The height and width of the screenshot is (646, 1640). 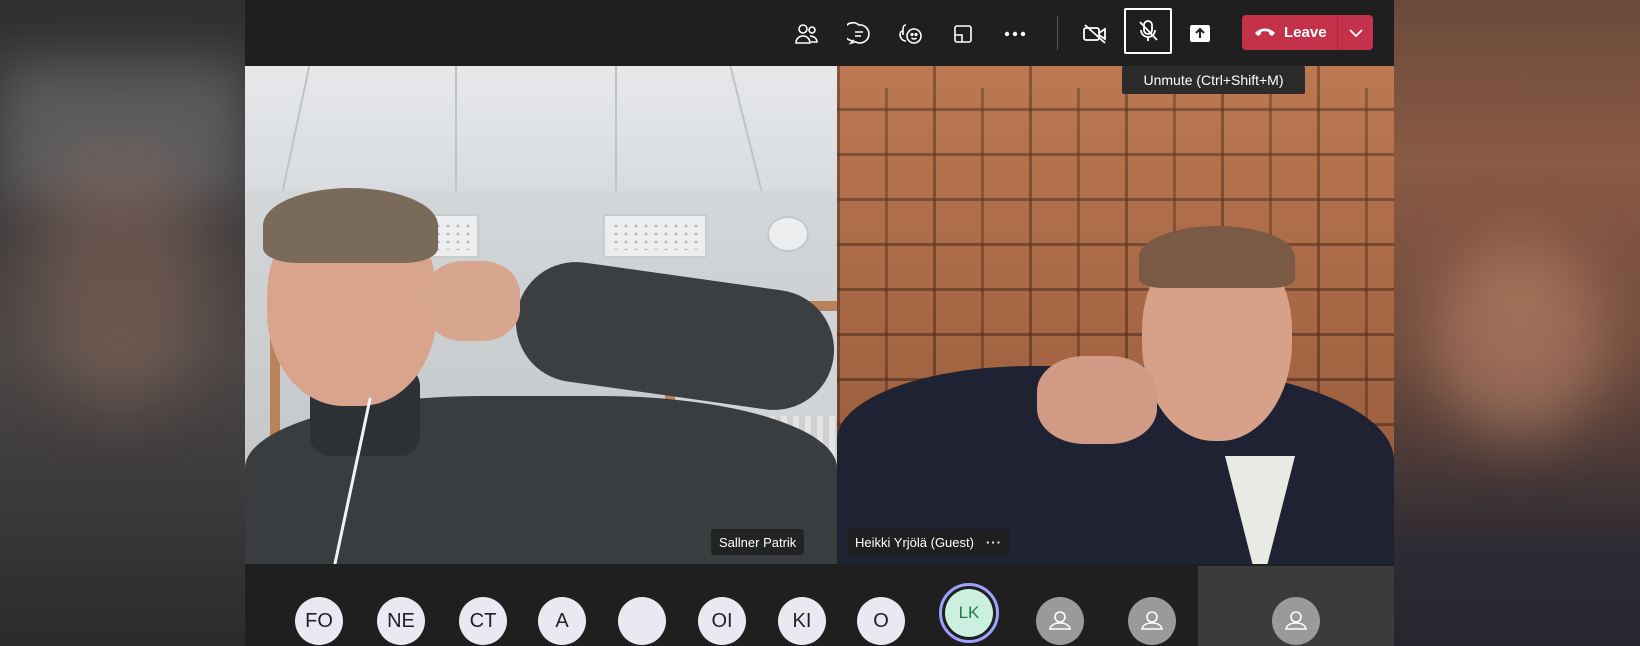 What do you see at coordinates (1015, 34) in the screenshot?
I see `more-icon` at bounding box center [1015, 34].